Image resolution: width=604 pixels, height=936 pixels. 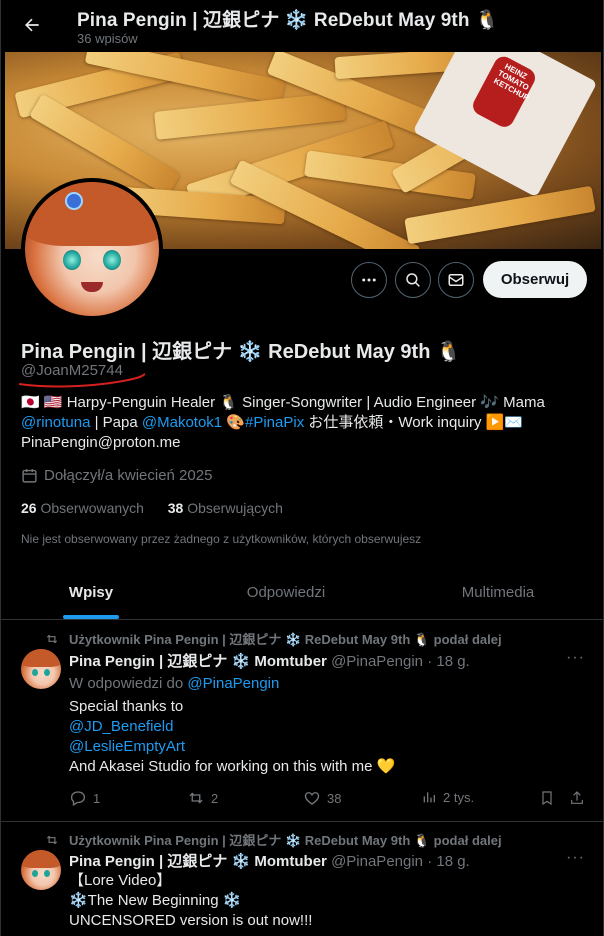 What do you see at coordinates (459, 797) in the screenshot?
I see `view-count: 2 tys.` at bounding box center [459, 797].